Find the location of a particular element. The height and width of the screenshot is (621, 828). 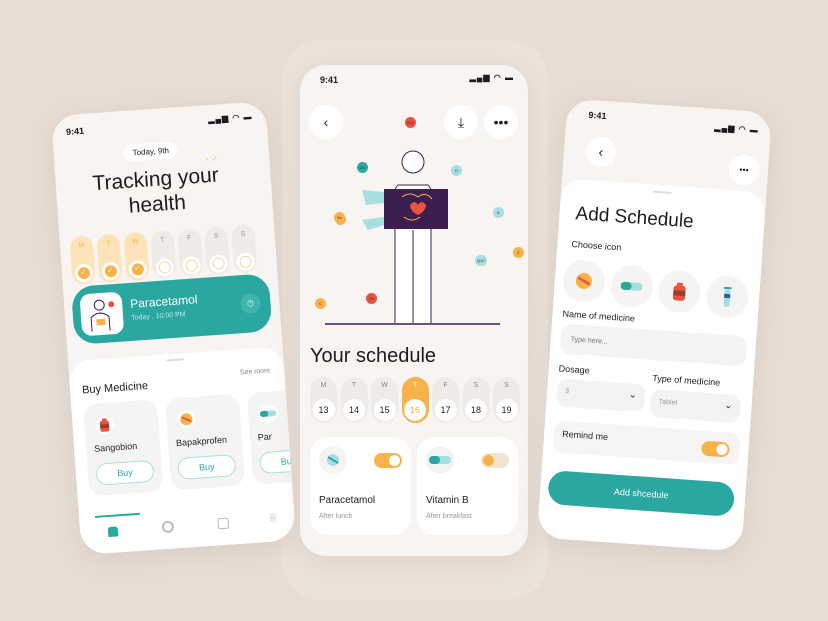

nav-crown-icon: ♕ is located at coordinates (273, 517).